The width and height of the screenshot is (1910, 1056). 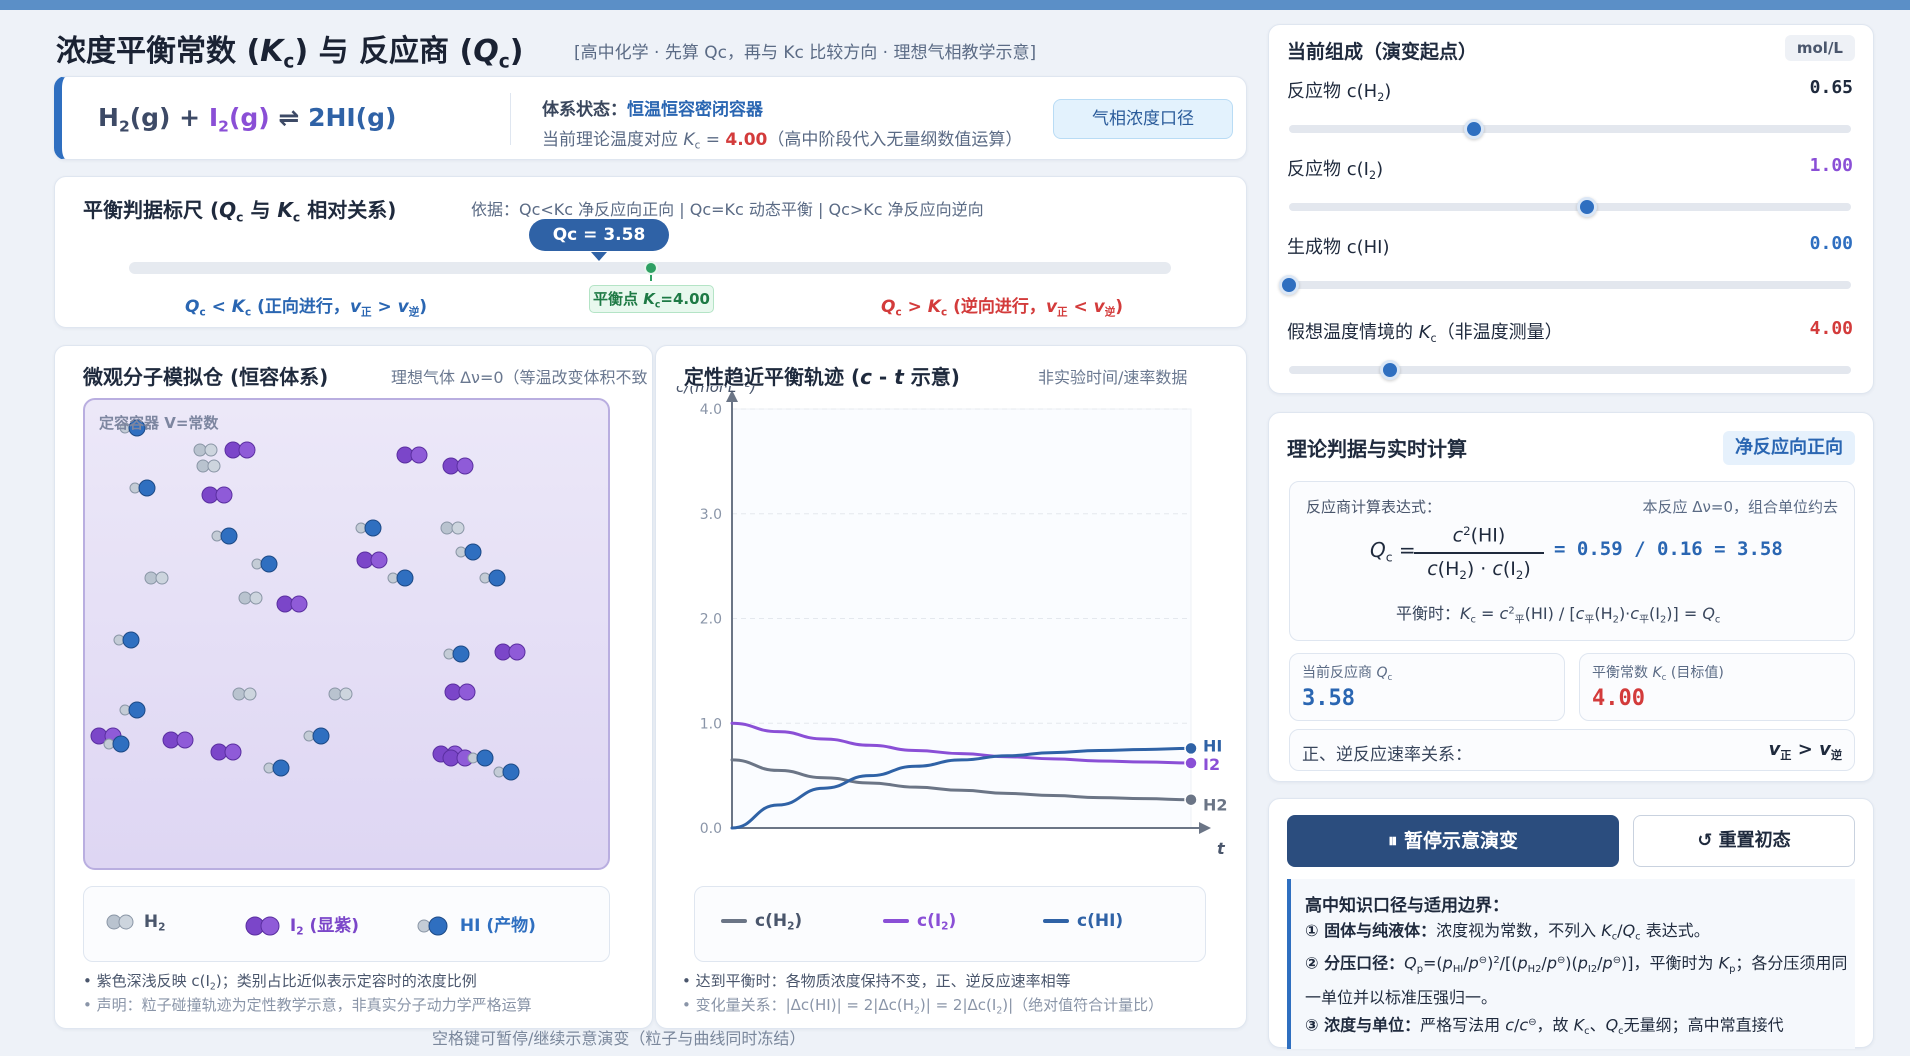 I want to click on y-tick-label: 2.0, so click(x=711, y=620).